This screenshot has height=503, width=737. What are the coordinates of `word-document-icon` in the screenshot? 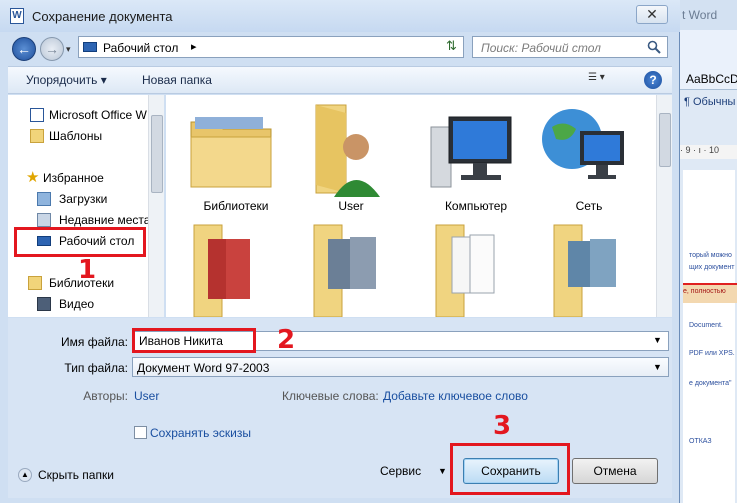 It's located at (37, 115).